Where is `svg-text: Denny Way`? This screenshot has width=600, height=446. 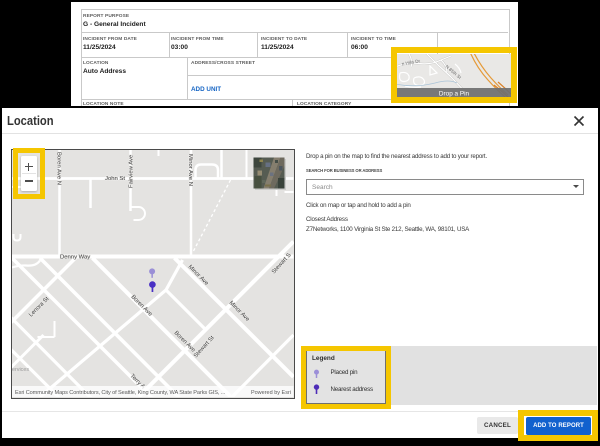 svg-text: Denny Way is located at coordinates (75, 258).